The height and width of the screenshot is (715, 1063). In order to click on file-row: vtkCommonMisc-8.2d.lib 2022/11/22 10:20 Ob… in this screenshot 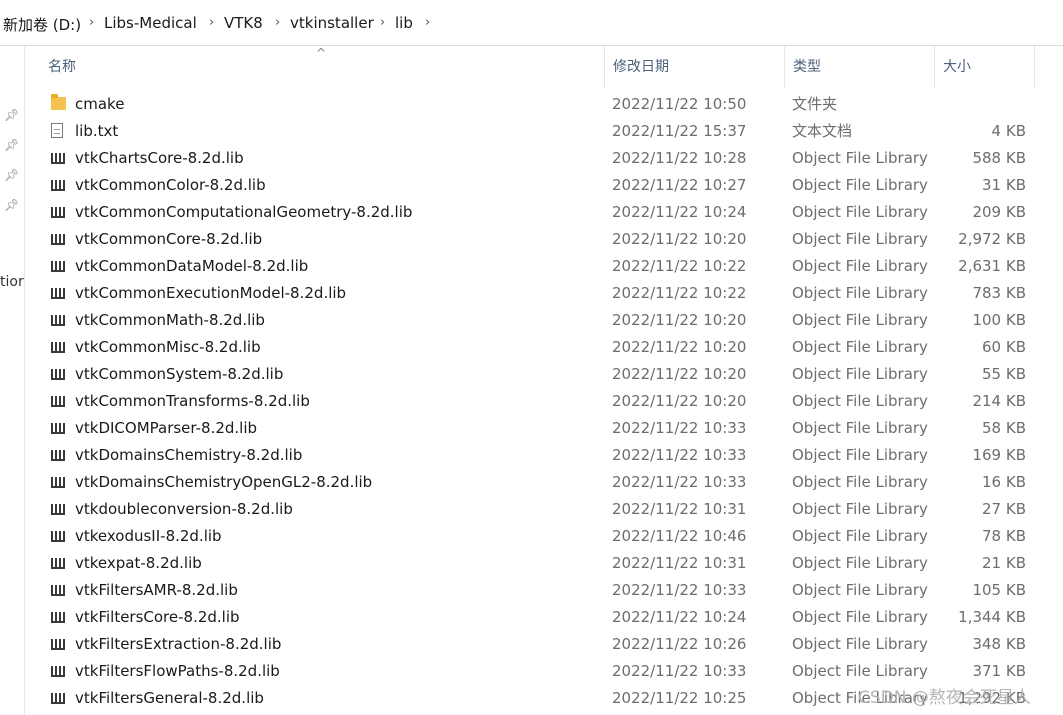, I will do `click(544, 347)`.